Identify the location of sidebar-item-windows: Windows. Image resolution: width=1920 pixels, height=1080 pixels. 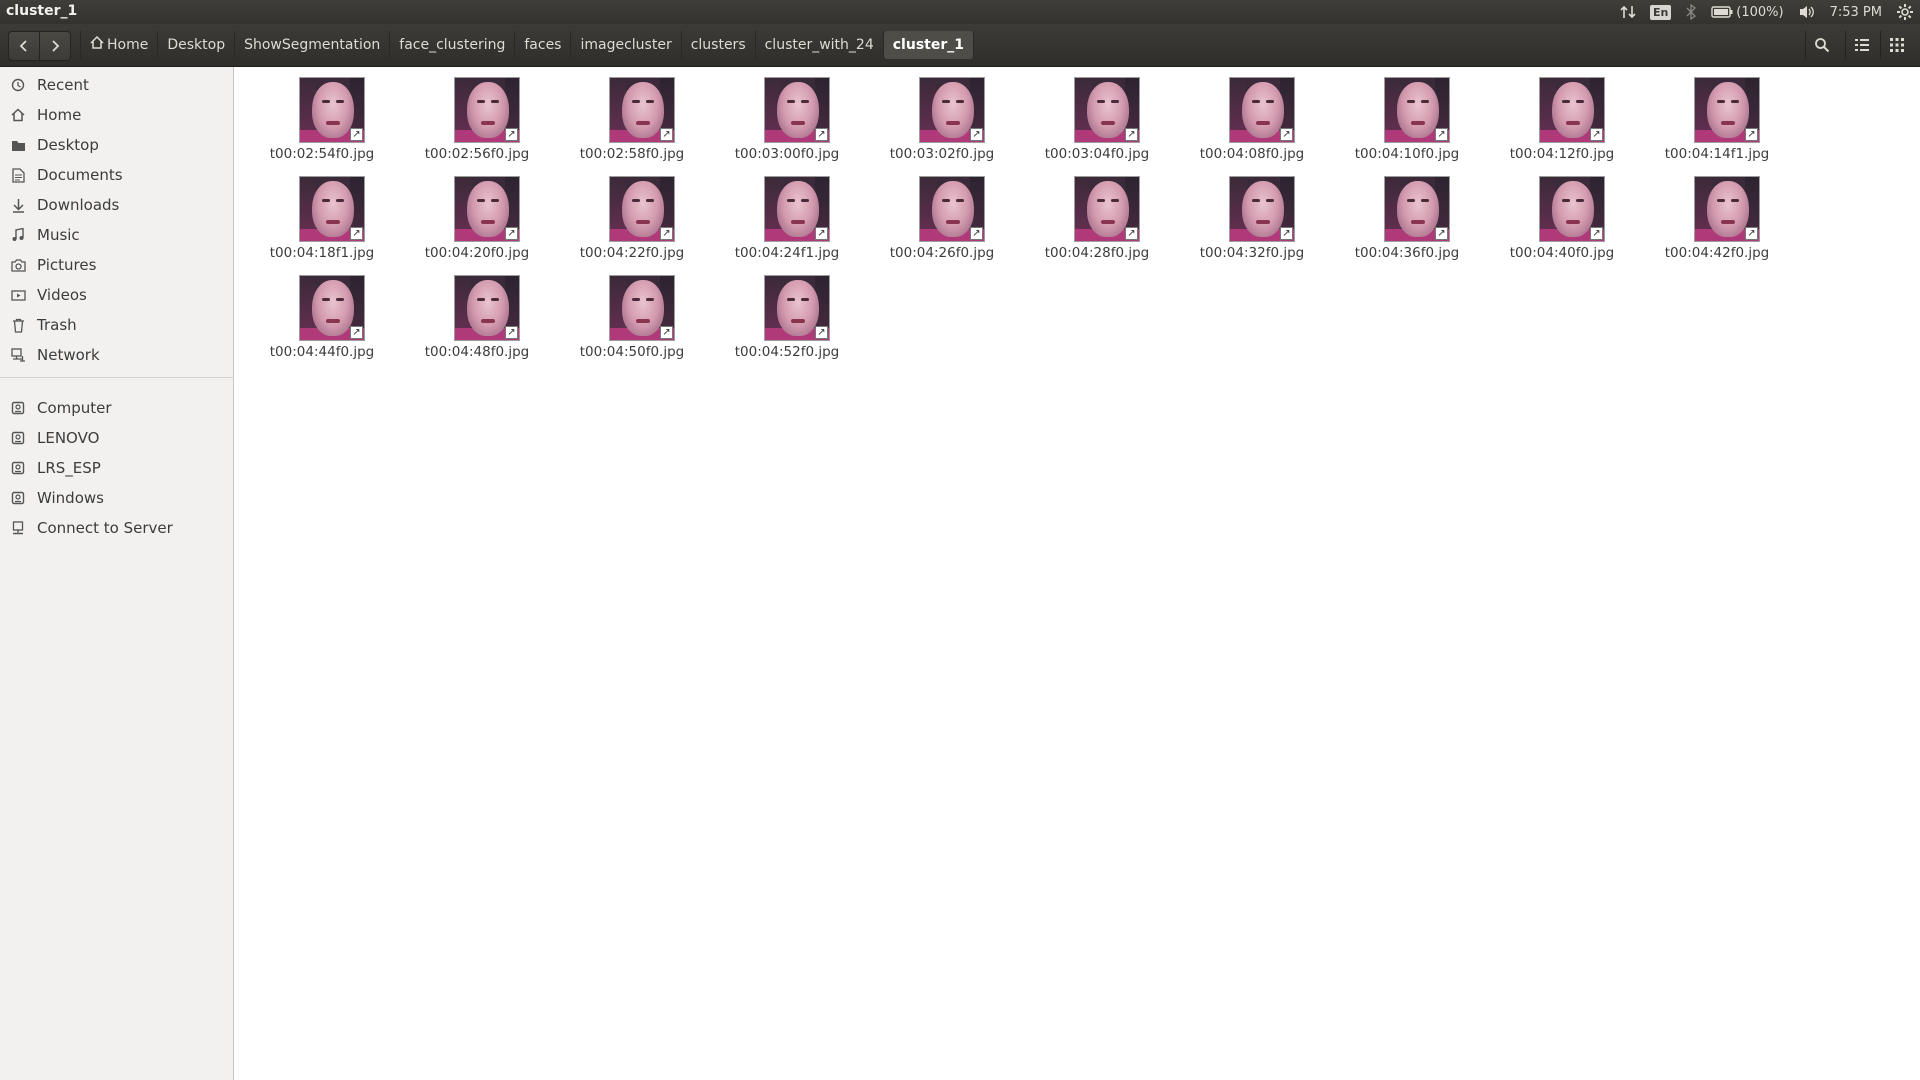
(116, 498).